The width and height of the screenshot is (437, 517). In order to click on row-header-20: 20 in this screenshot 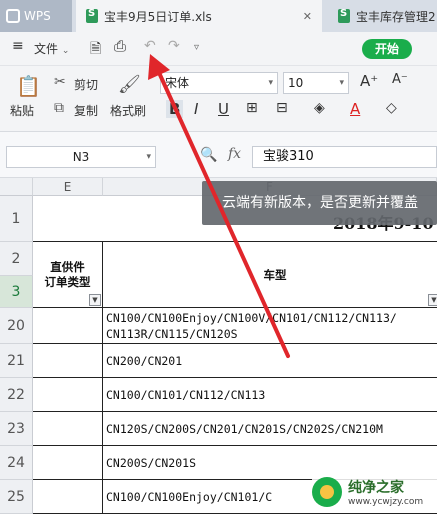, I will do `click(16, 326)`.